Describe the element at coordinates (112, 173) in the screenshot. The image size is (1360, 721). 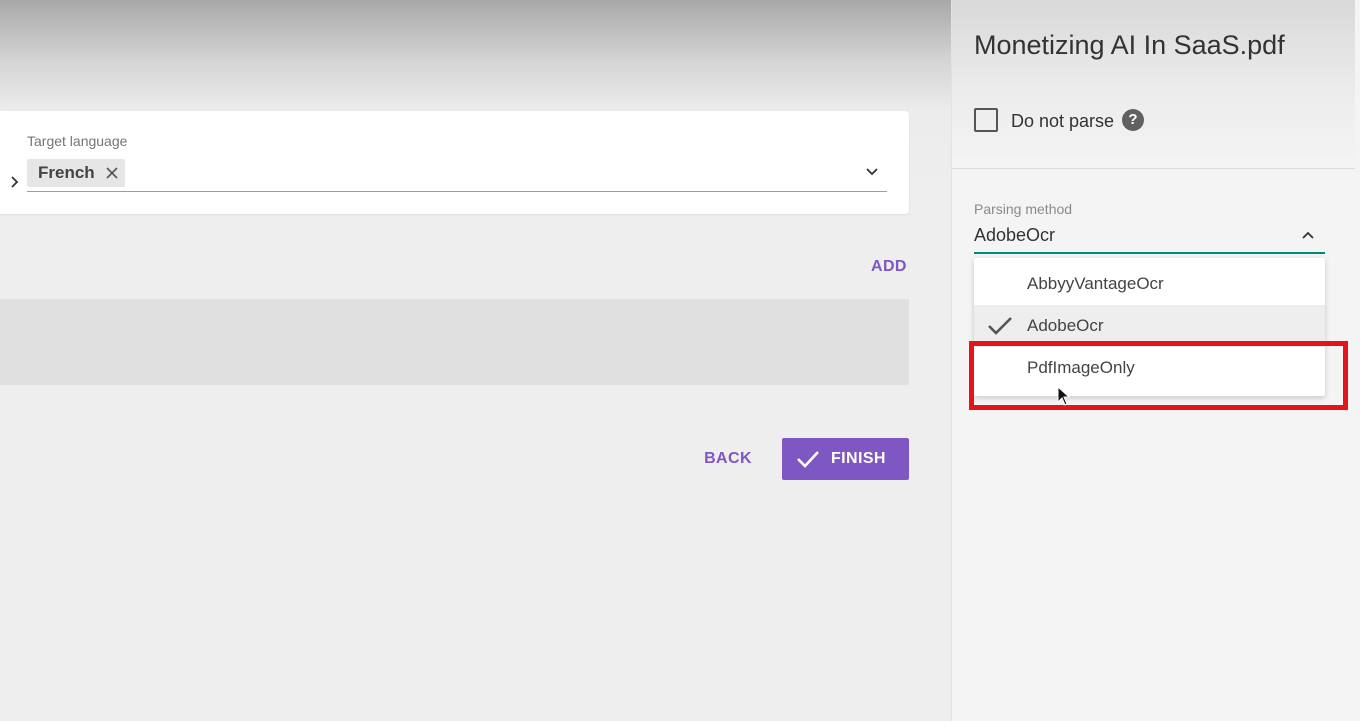
I see `close-icon` at that location.